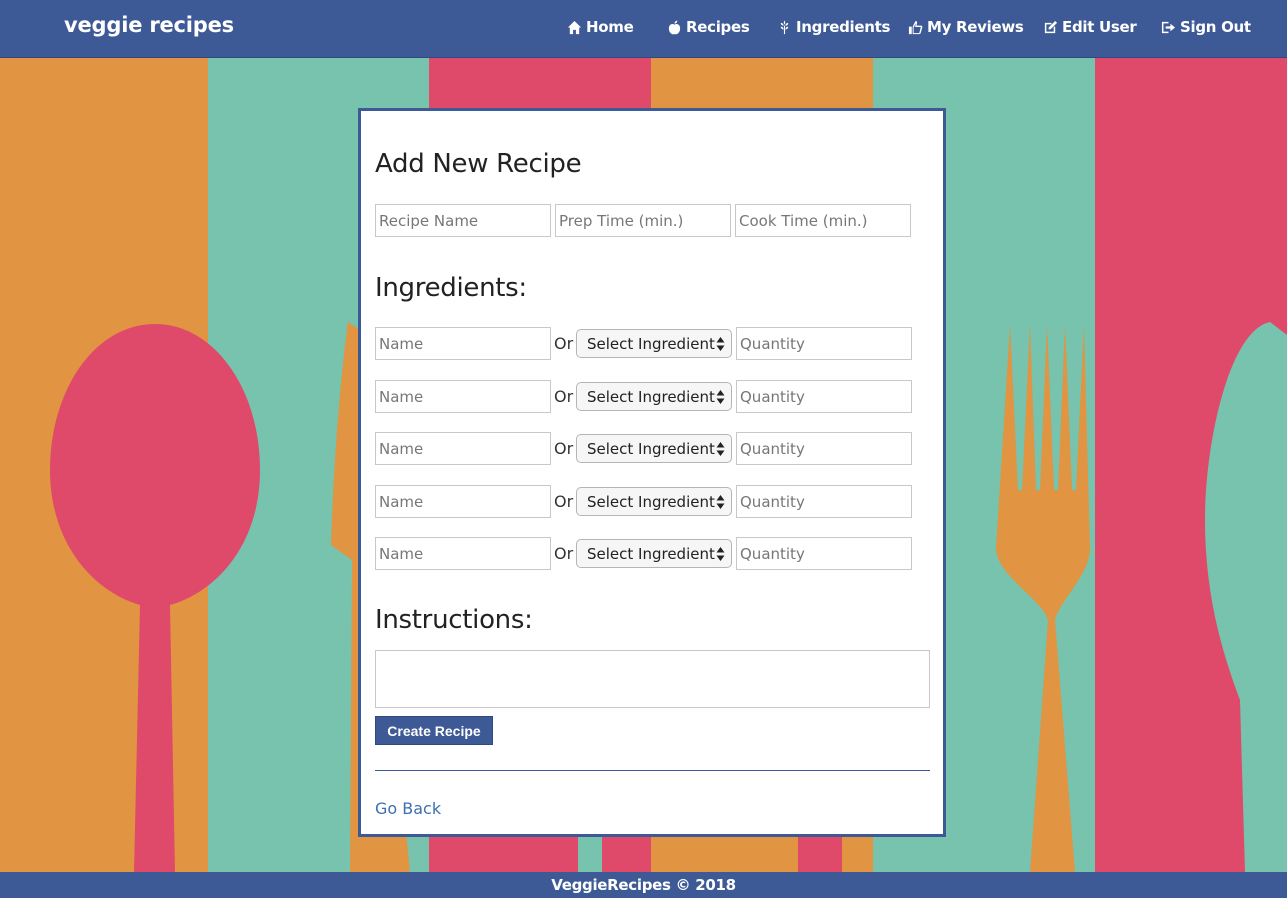 The height and width of the screenshot is (898, 1287). I want to click on nav-ingredients-label: Ingredients, so click(843, 27).